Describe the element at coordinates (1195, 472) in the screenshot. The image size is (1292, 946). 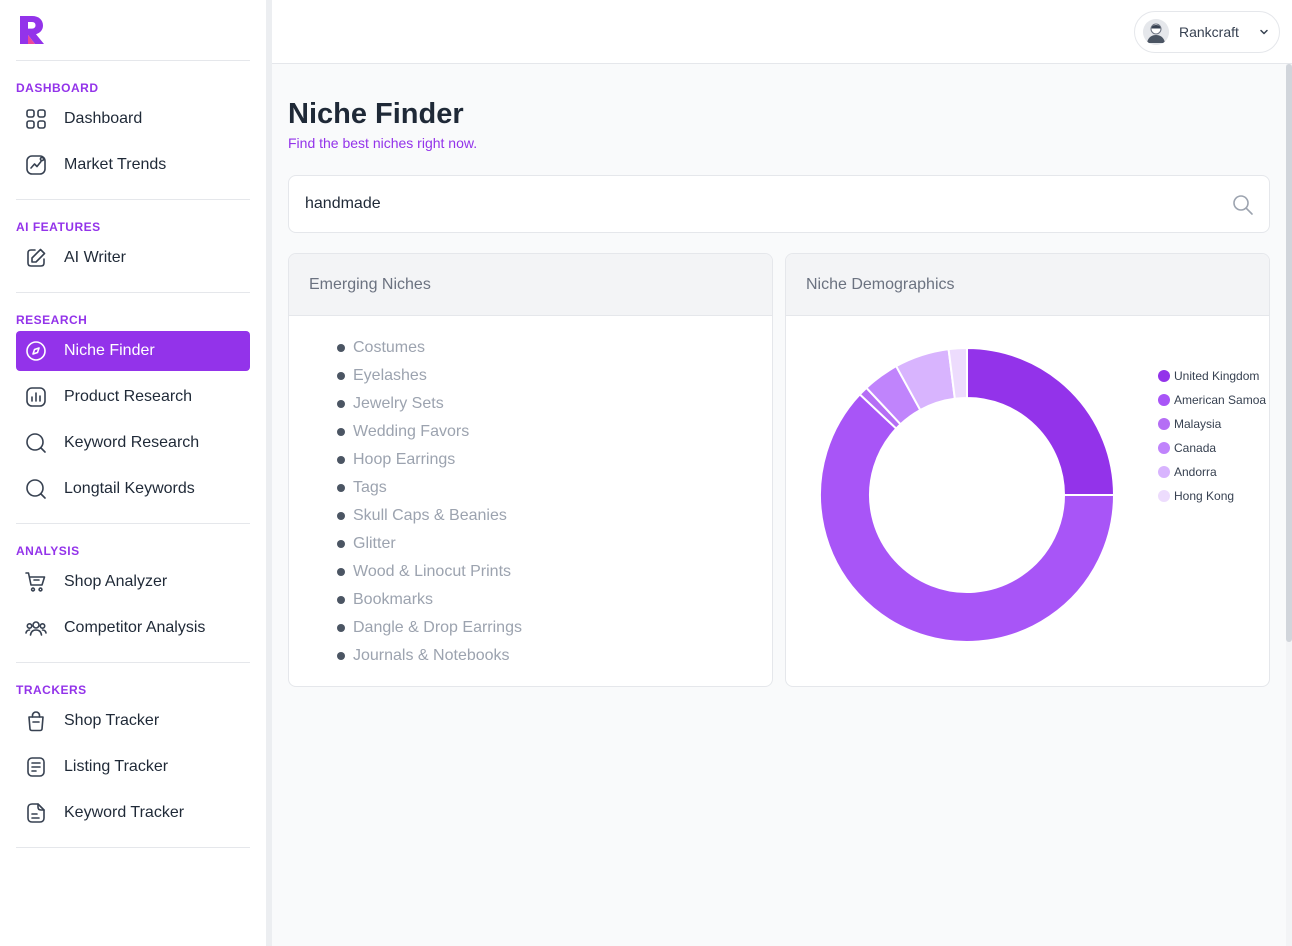
I see `legend-label: Andorra` at that location.